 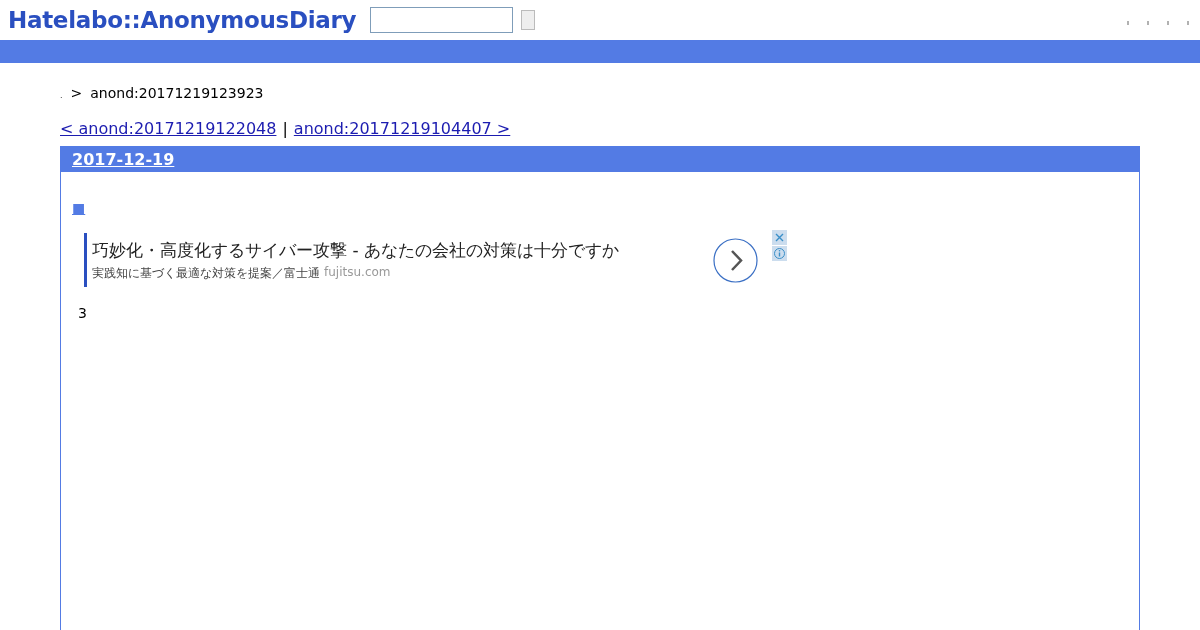 I want to click on section-link: ■, so click(x=79, y=208).